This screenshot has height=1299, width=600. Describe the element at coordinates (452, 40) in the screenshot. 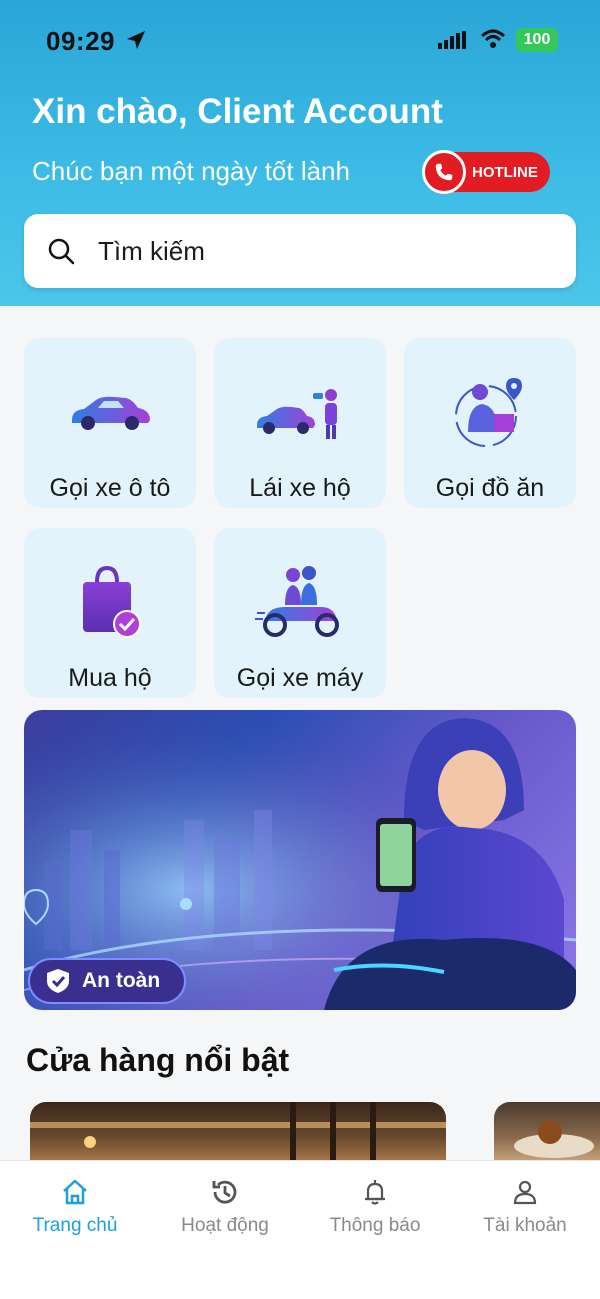

I see `cellular-signal-icon` at that location.